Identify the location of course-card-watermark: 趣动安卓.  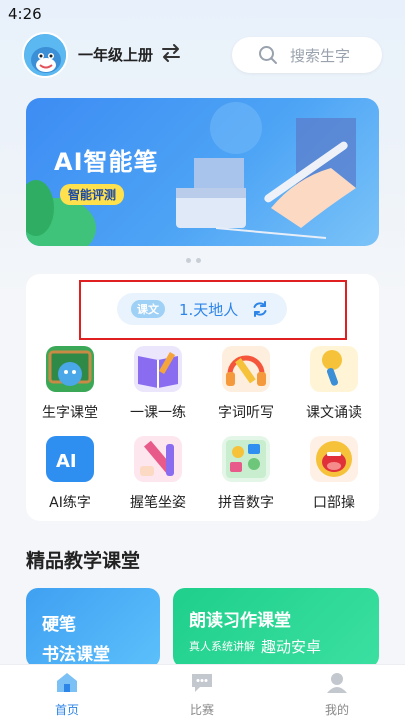
(291, 647).